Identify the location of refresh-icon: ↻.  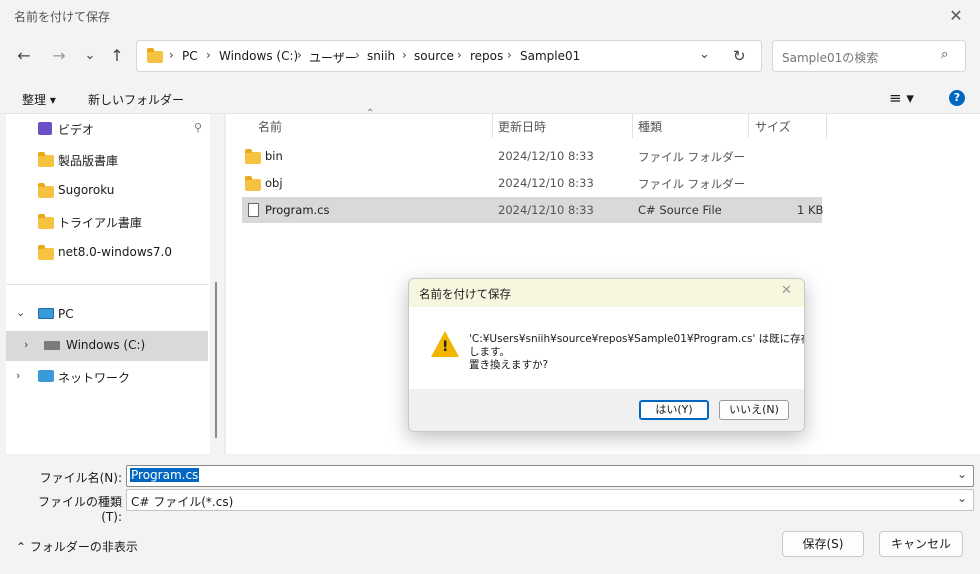
(739, 56).